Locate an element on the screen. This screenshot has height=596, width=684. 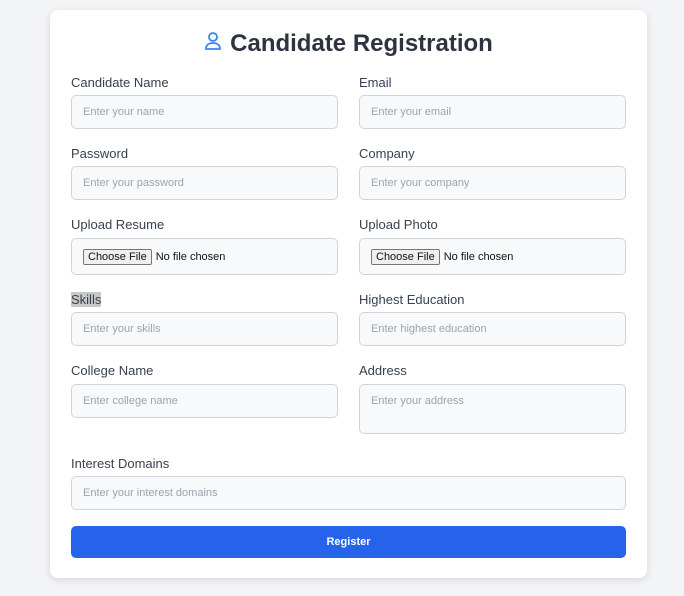
company-label: Company is located at coordinates (387, 153).